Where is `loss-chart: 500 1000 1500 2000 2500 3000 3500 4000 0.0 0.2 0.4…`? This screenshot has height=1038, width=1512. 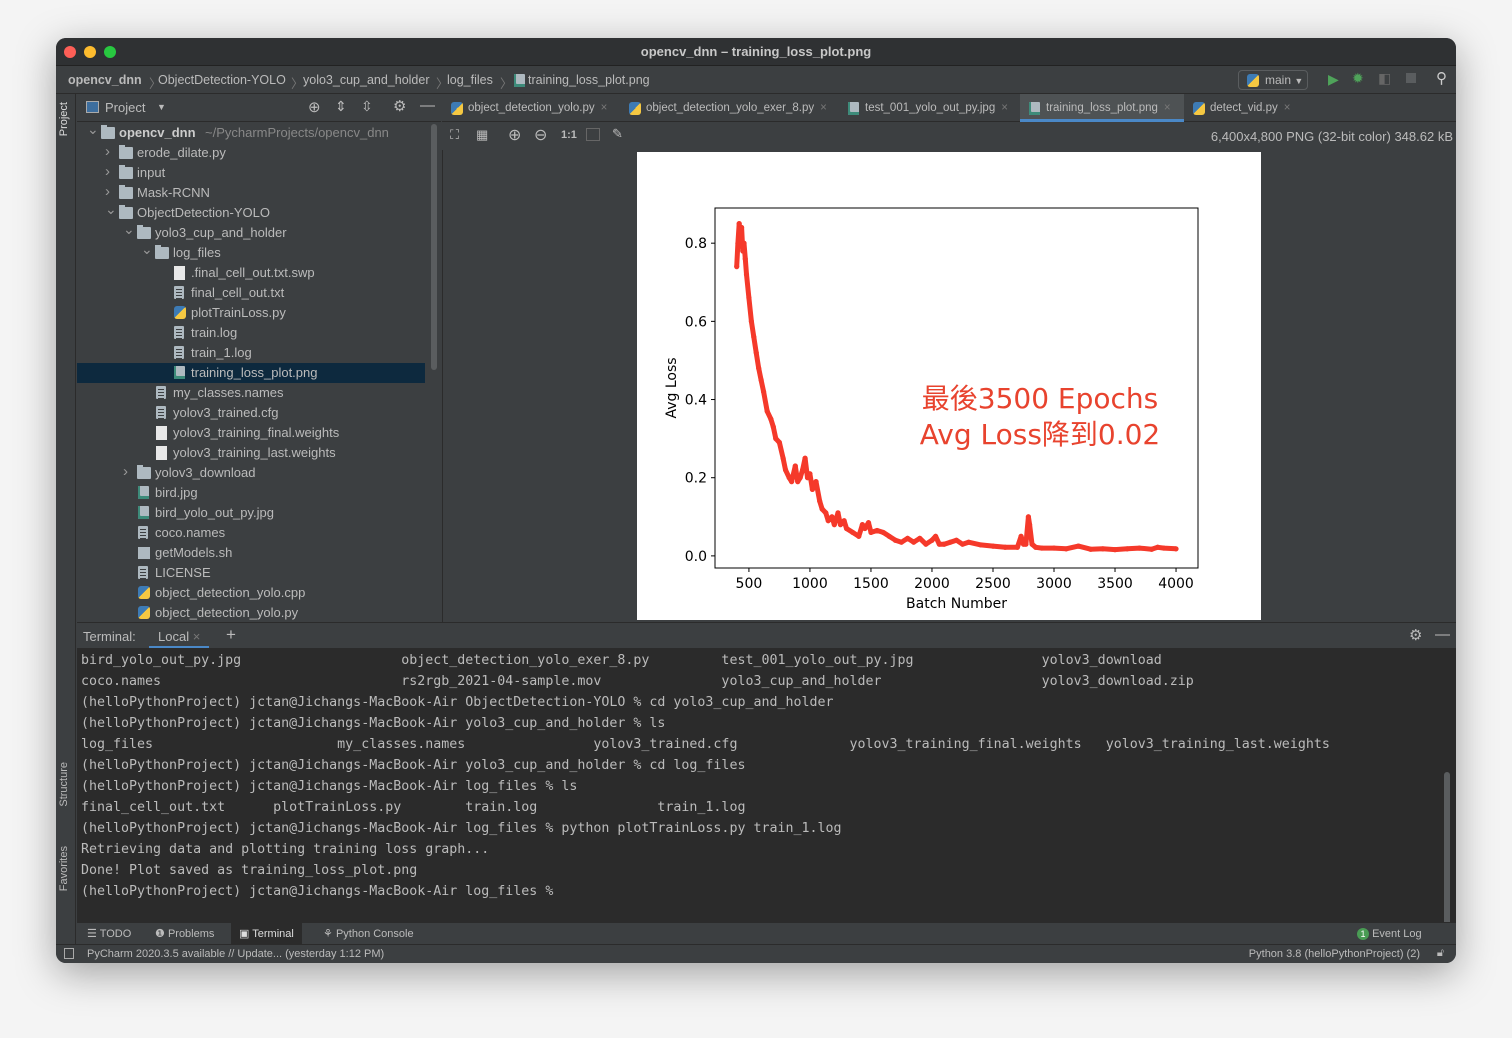
loss-chart: 500 1000 1500 2000 2500 3000 3500 4000 0.0 0.2 0.4… is located at coordinates (931, 409).